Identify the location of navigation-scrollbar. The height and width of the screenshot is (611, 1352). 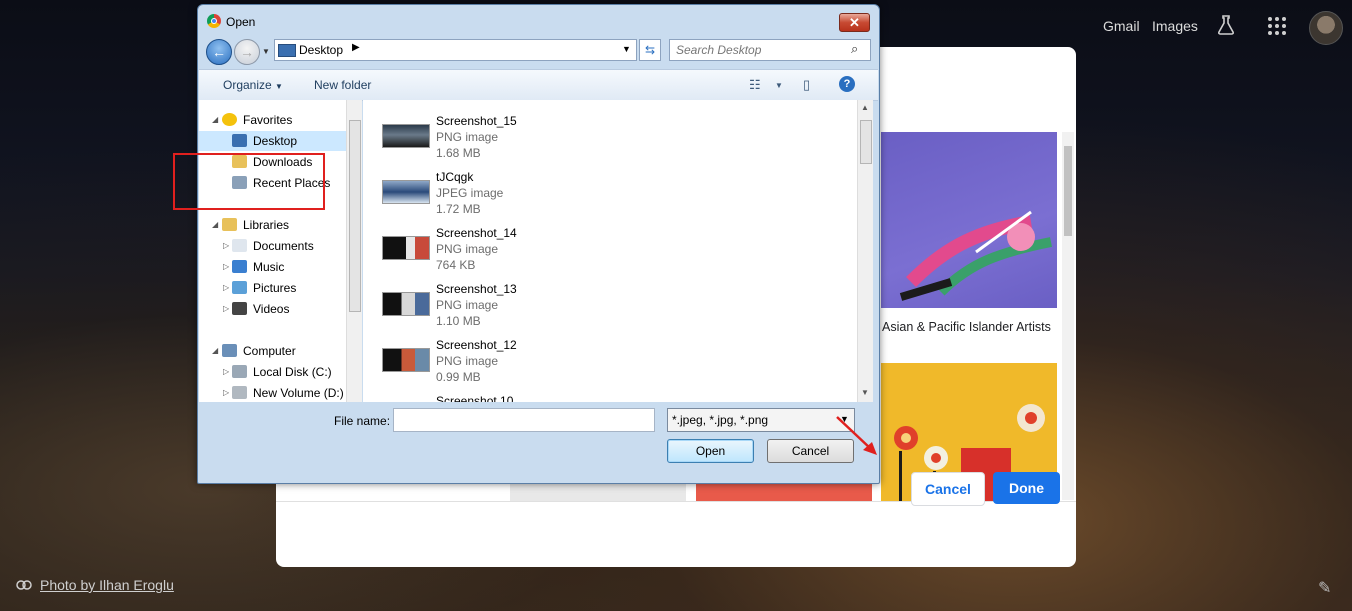
(354, 251).